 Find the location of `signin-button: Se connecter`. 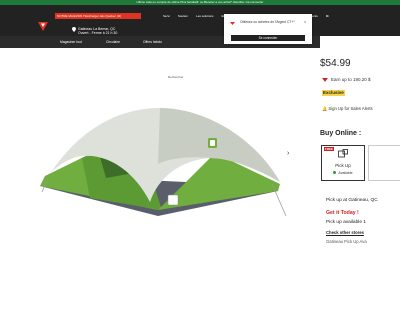

signin-button: Se connecter is located at coordinates (268, 38).